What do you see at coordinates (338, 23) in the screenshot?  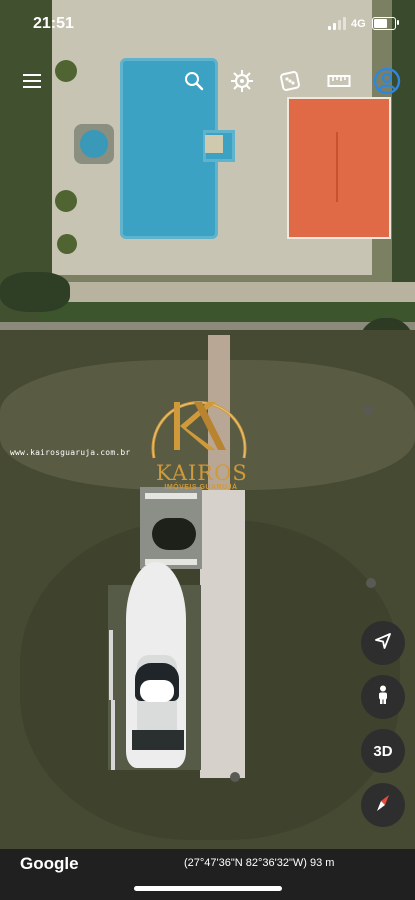 I see `signal-icon` at bounding box center [338, 23].